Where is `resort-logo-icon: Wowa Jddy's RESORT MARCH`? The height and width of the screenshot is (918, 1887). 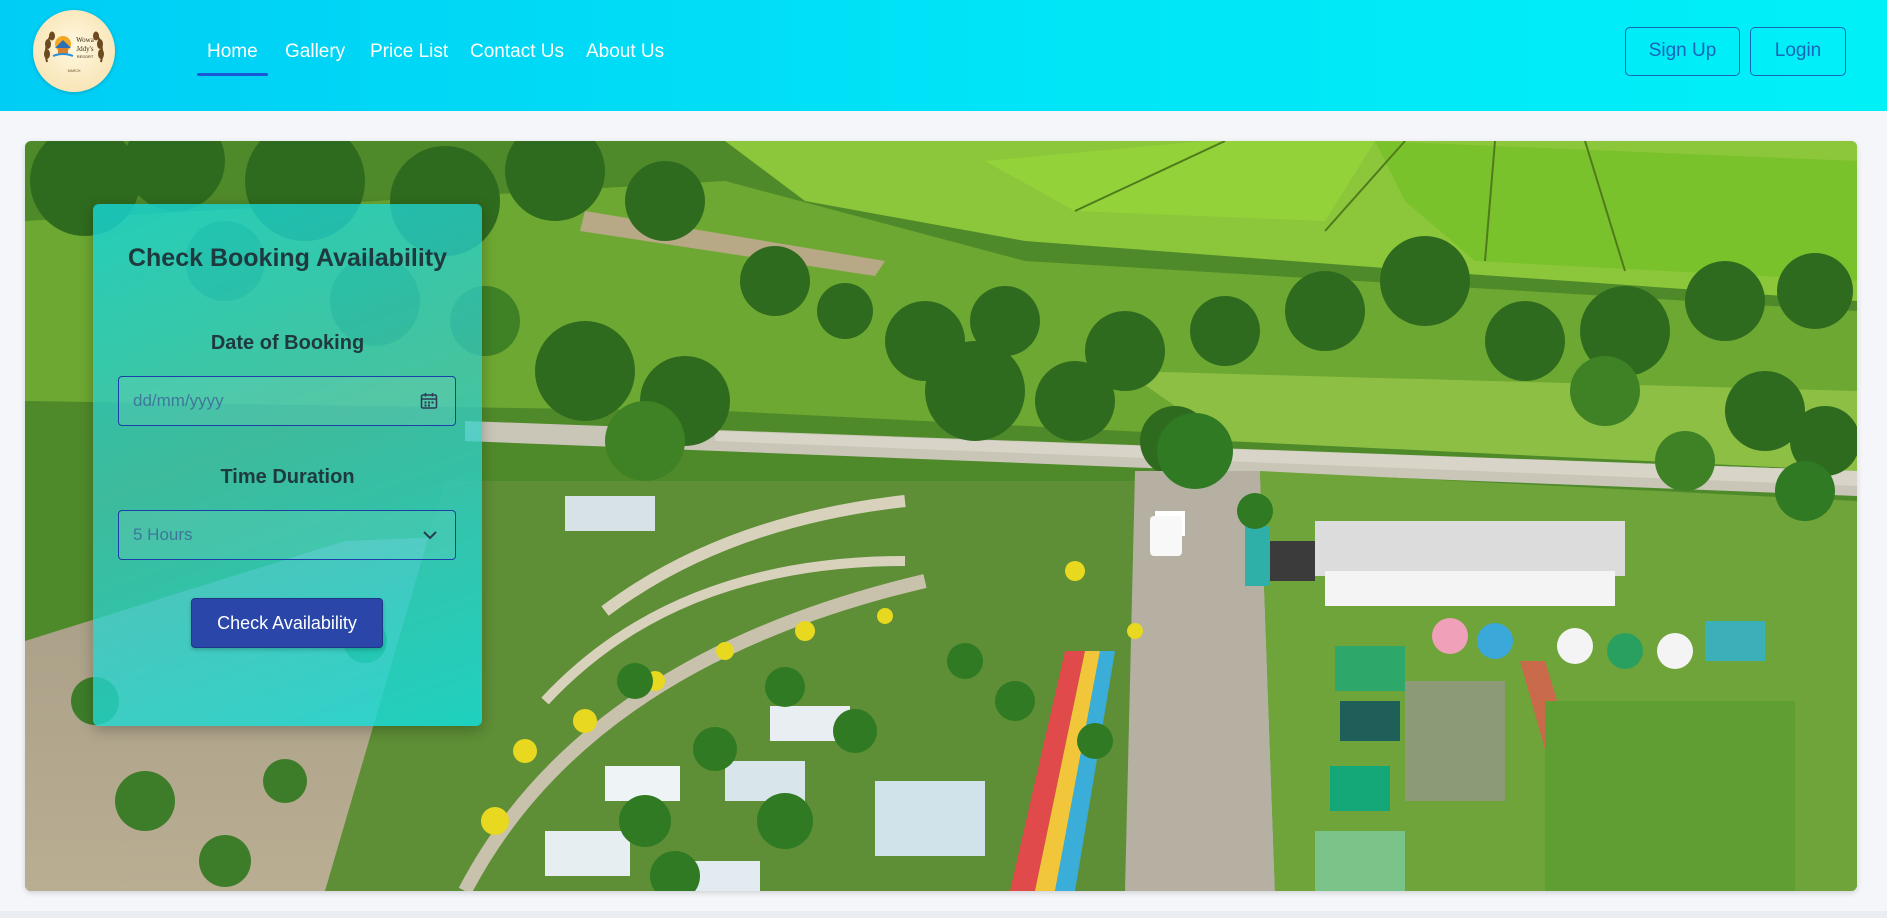 resort-logo-icon: Wowa Jddy's RESORT MARCH is located at coordinates (74, 52).